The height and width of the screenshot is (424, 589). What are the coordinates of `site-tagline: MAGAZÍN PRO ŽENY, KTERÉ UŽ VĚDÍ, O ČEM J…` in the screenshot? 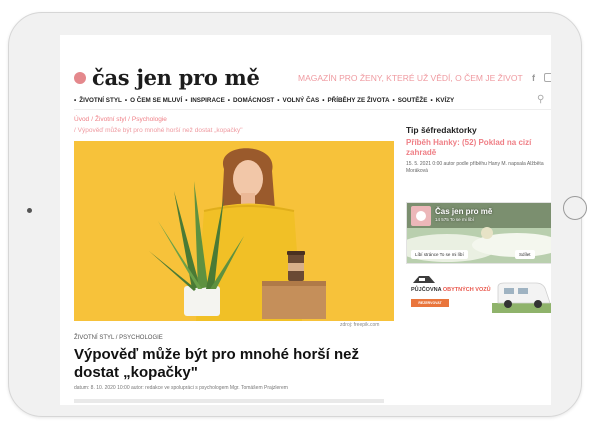 It's located at (410, 78).